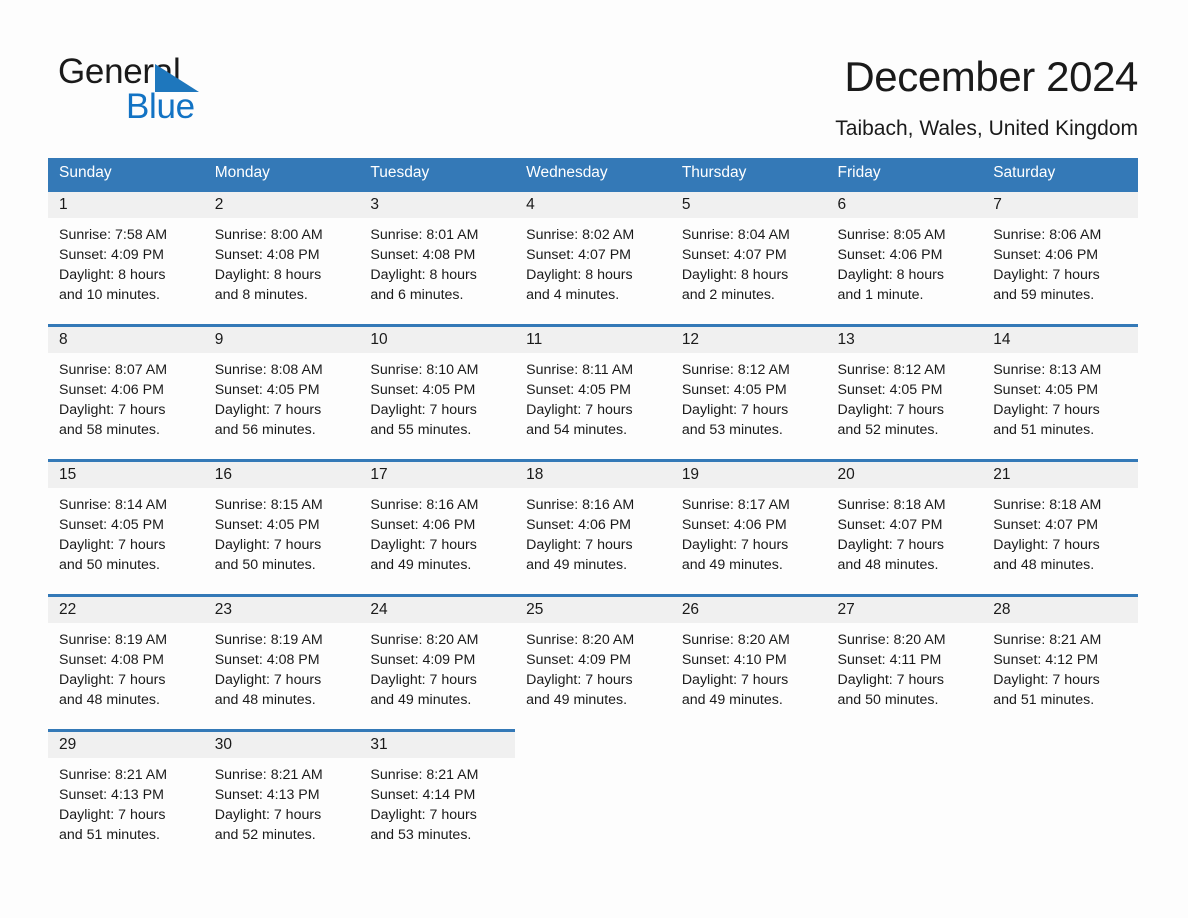 Image resolution: width=1188 pixels, height=918 pixels. I want to click on day-number: 9, so click(281, 340).